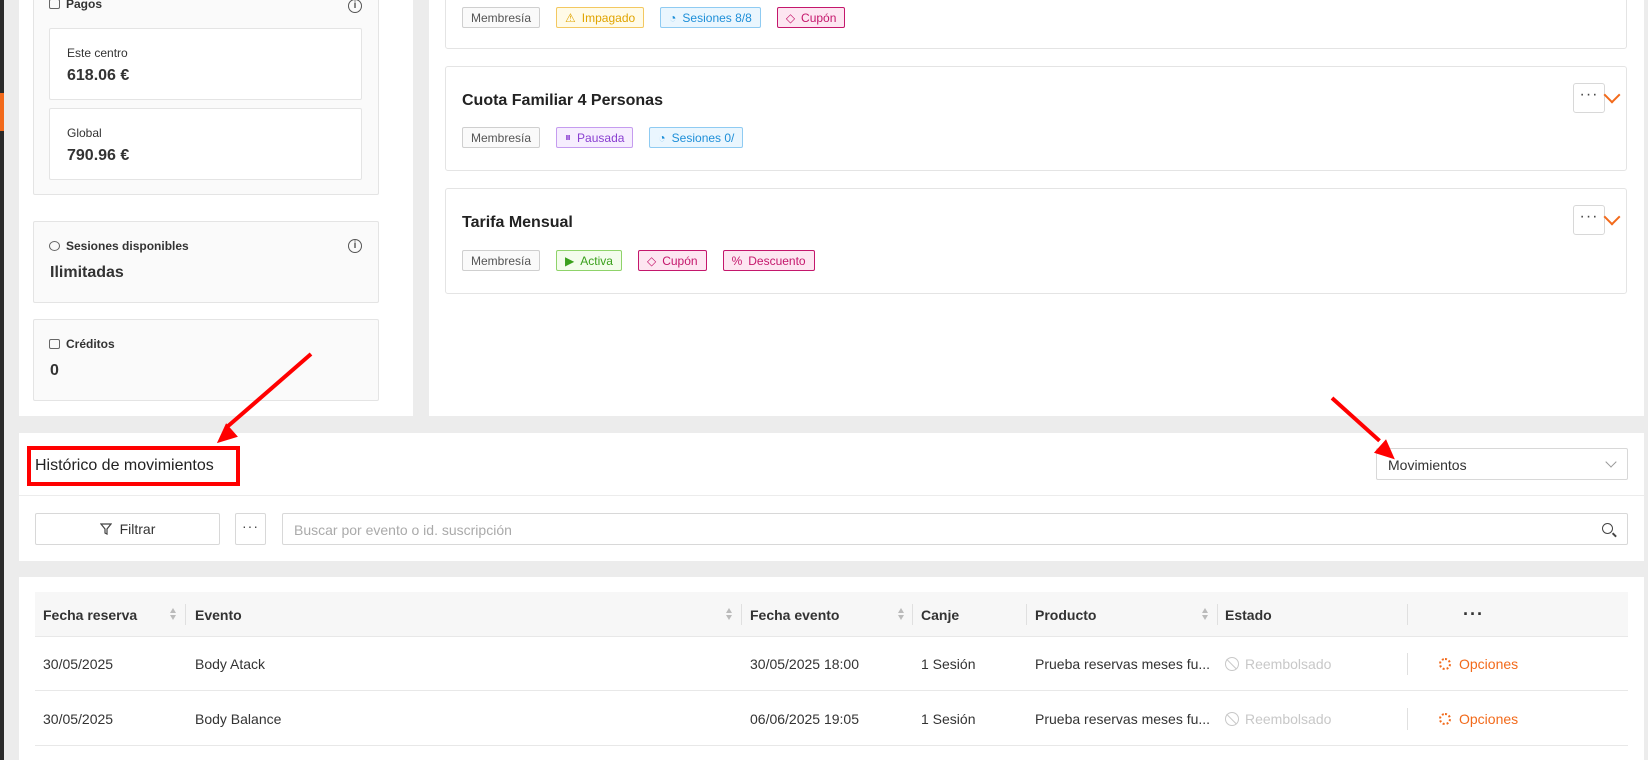  I want to click on sessions-card: Sesiones disponibles i Ilimitadas, so click(206, 262).